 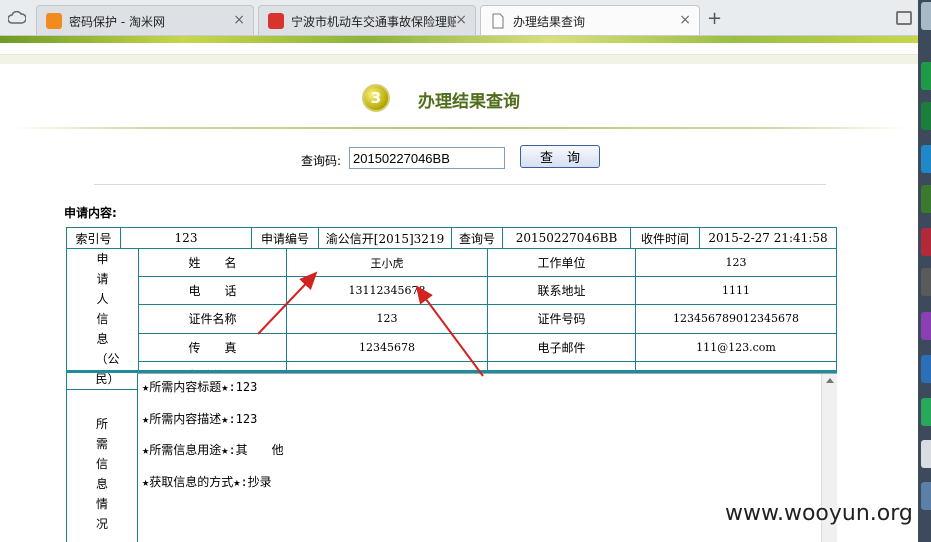 I want to click on browser-tab-bar: 密码保护 - 淘米网 × 宁波市机动车交通事故保险理赔 × 办理结果查询 × +, so click(x=459, y=18).